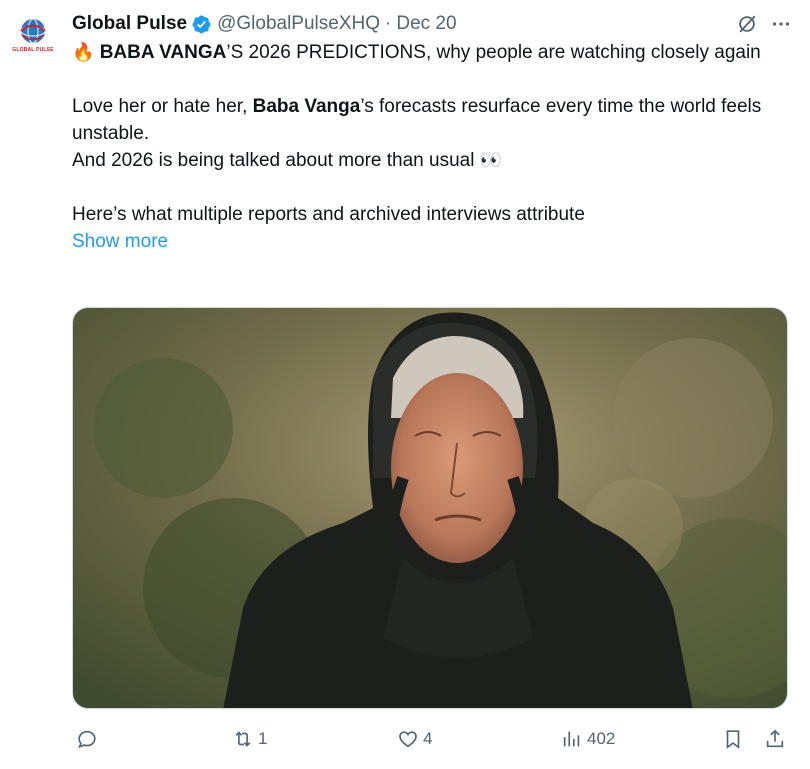 The height and width of the screenshot is (769, 810). Describe the element at coordinates (129, 24) in the screenshot. I see `author-name: Global Pulse` at that location.